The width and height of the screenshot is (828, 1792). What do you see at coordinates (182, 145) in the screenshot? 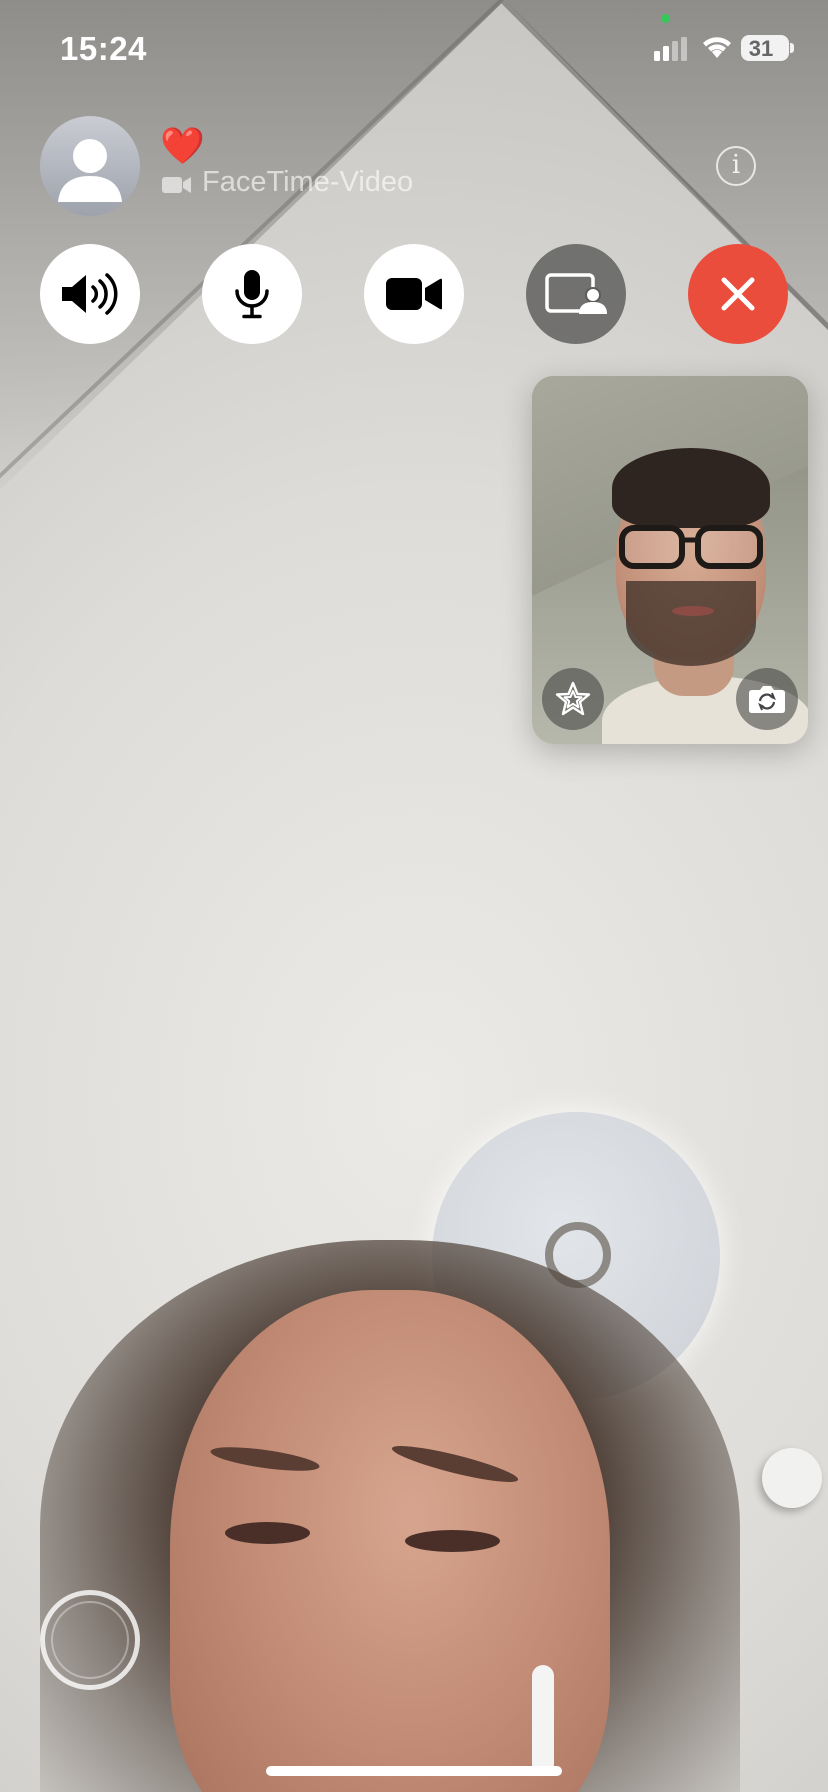
I see `caller-name: ❤️` at bounding box center [182, 145].